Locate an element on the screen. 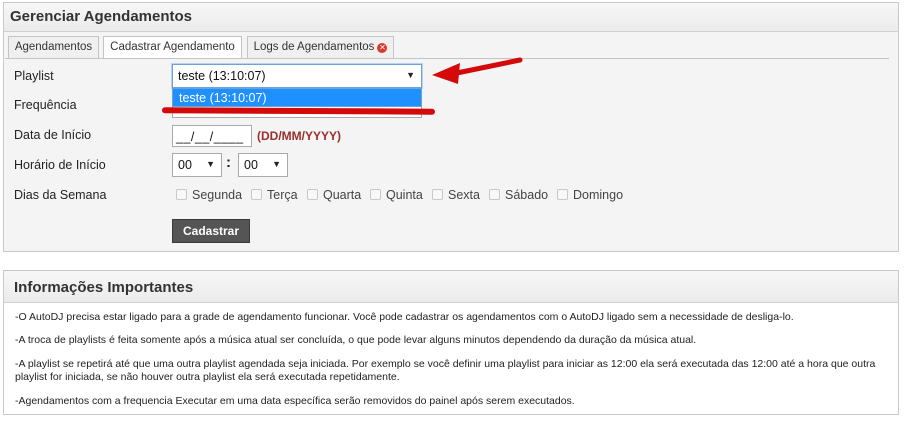 This screenshot has height=421, width=904. day-checkbox-terca: Terça is located at coordinates (274, 195).